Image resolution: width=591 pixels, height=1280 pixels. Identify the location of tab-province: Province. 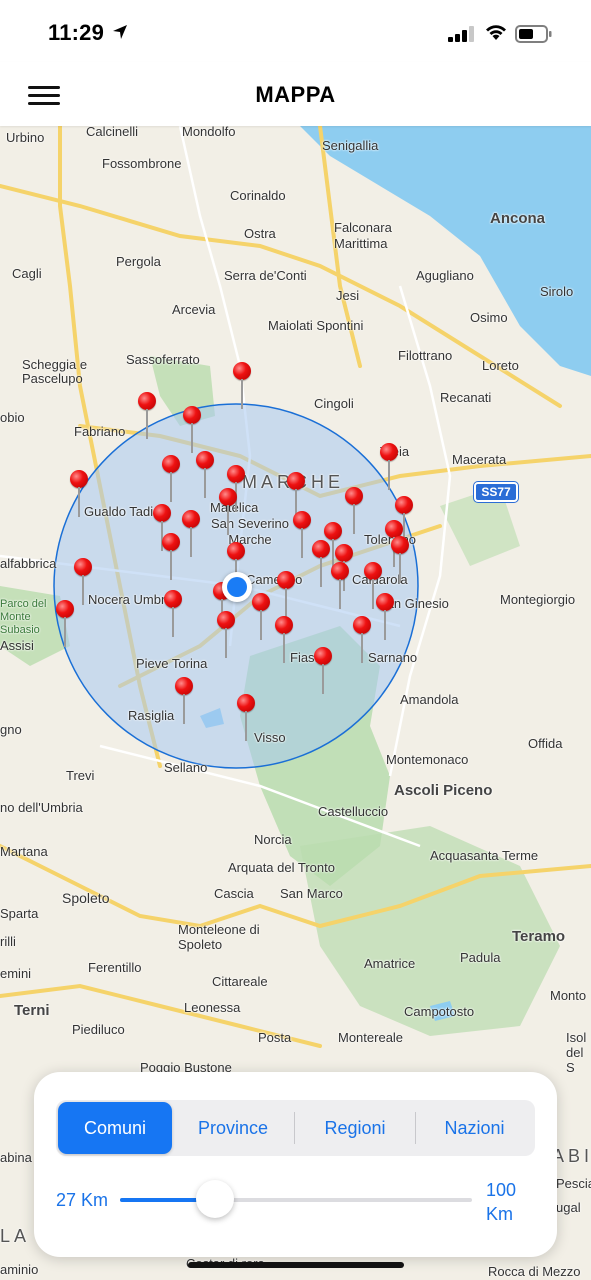
(233, 1128).